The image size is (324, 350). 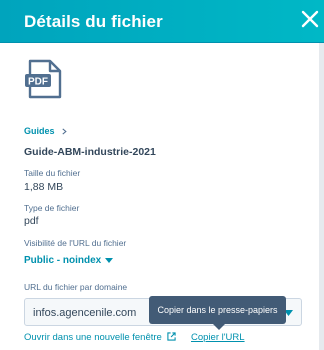 What do you see at coordinates (217, 310) in the screenshot?
I see `tooltip-text: Copier dans le presse-papiers` at bounding box center [217, 310].